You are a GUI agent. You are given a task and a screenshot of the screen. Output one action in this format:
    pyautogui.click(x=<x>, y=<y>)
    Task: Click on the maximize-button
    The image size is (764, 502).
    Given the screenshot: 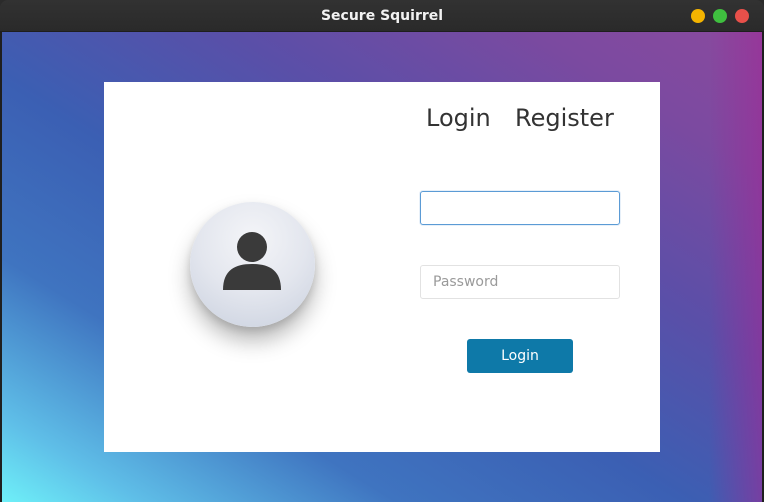 What is the action you would take?
    pyautogui.click(x=720, y=16)
    